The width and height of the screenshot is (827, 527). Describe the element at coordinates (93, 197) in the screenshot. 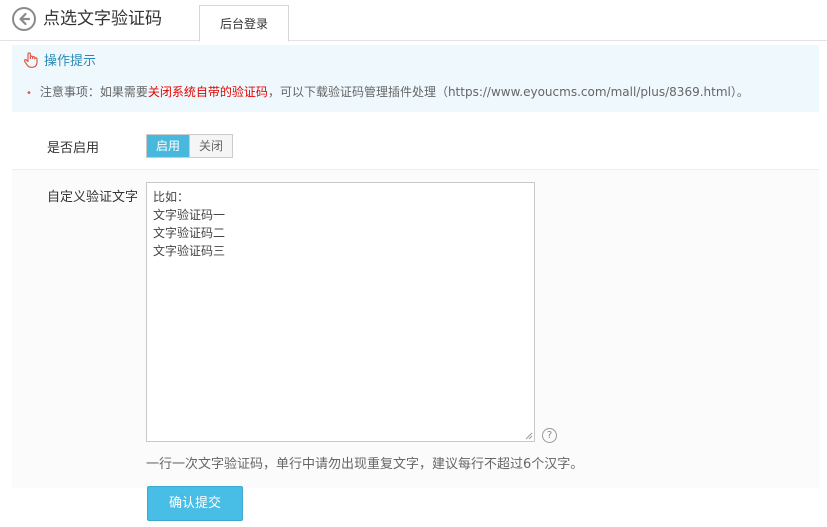

I see `custom-text-label: 自定义验证文字` at that location.